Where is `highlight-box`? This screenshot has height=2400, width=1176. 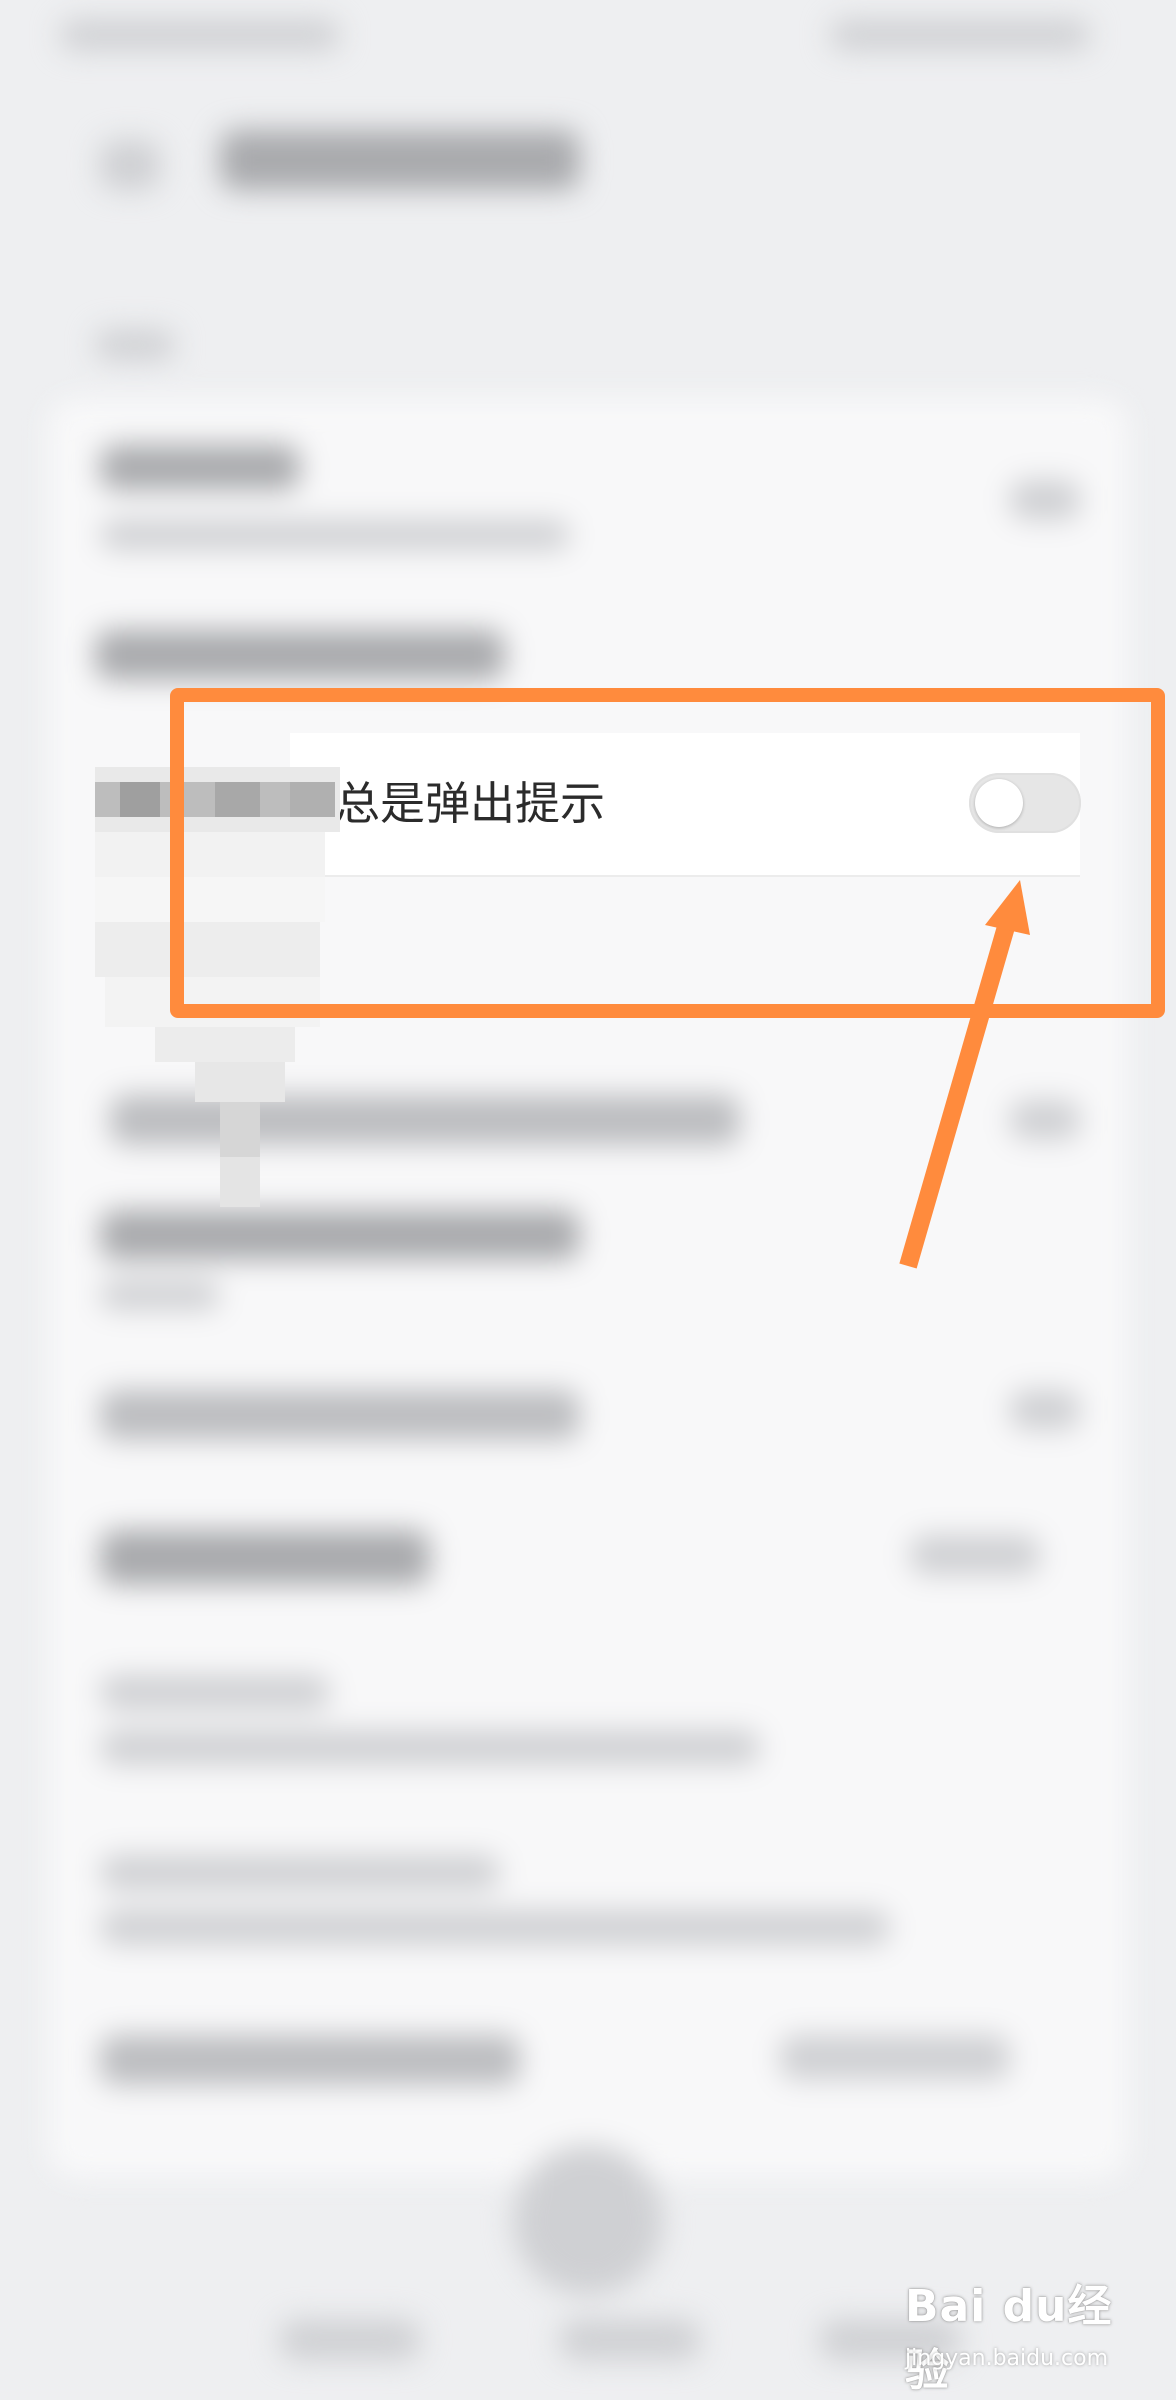
highlight-box is located at coordinates (667, 853).